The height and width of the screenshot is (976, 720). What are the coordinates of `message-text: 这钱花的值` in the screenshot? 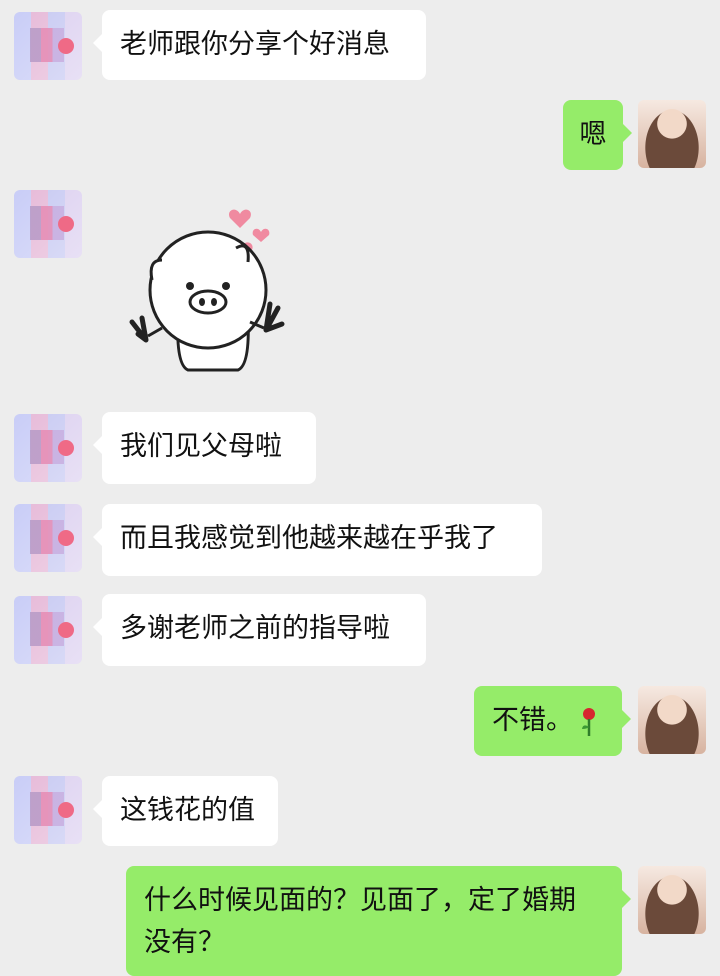 It's located at (187, 810).